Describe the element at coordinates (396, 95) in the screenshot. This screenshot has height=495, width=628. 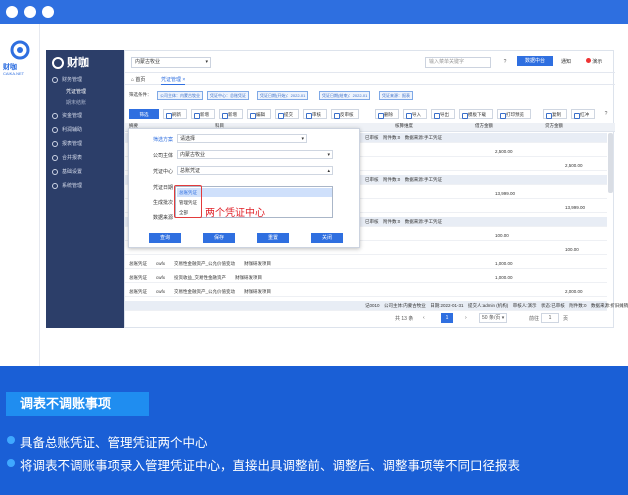
I see `filter-chip: 凭证来源：报表` at that location.